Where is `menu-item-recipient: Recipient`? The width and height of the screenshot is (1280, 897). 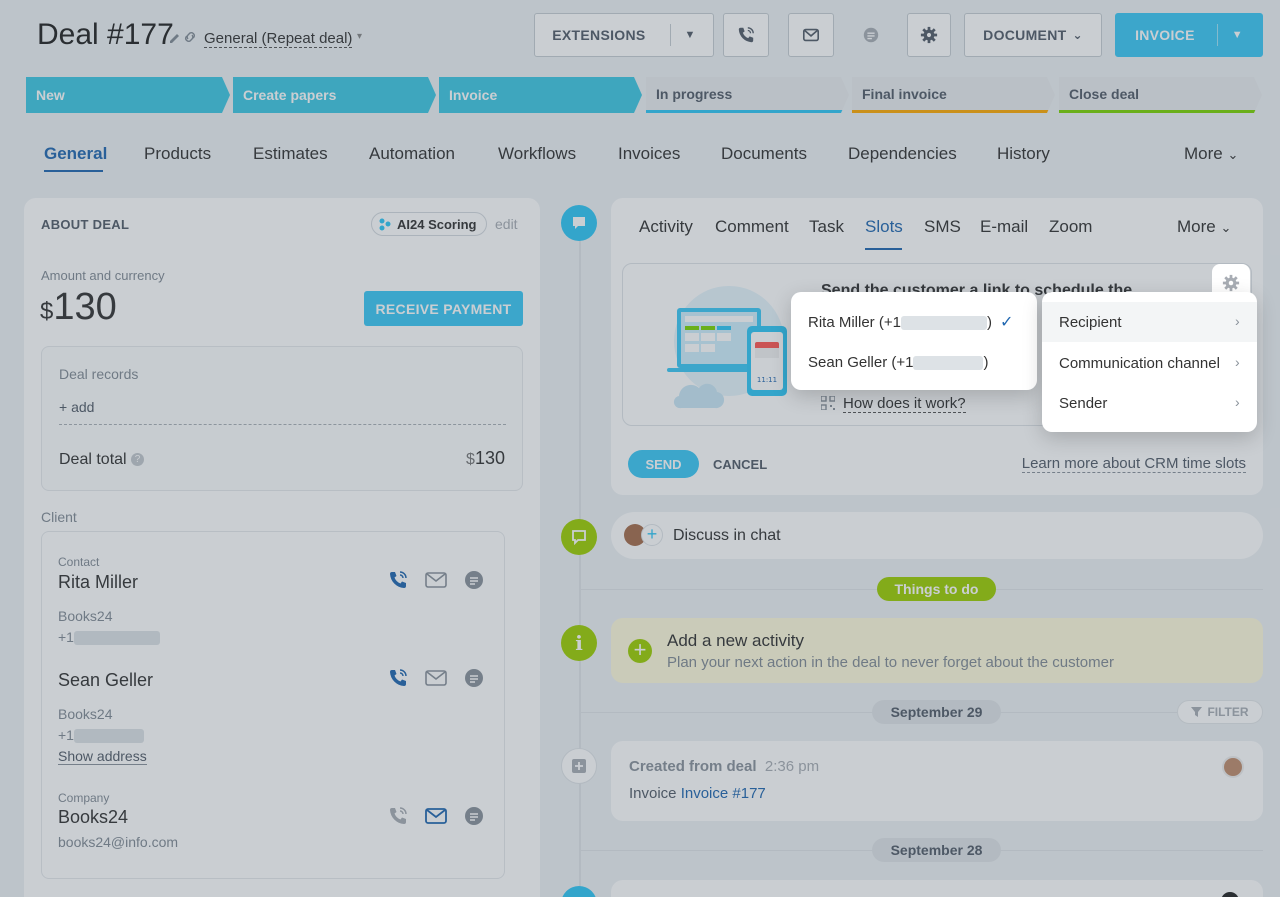
menu-item-recipient: Recipient is located at coordinates (1090, 322).